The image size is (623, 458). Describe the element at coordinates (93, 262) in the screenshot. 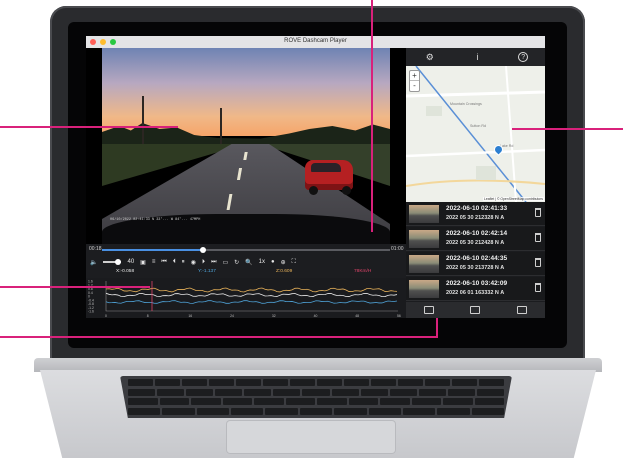

I see `volume-icon: 🔈` at that location.